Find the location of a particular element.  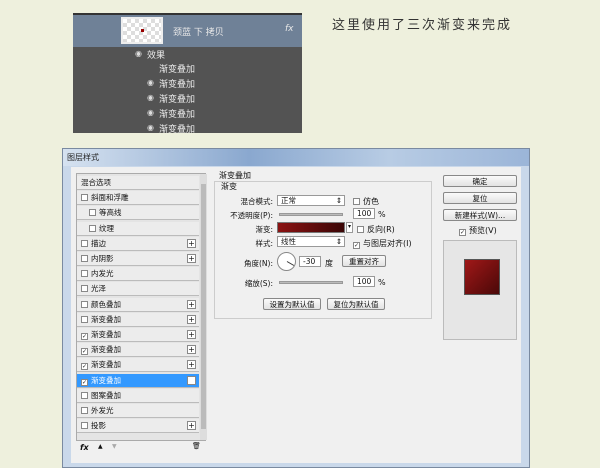

style-item: 混合选项 is located at coordinates (138, 183).